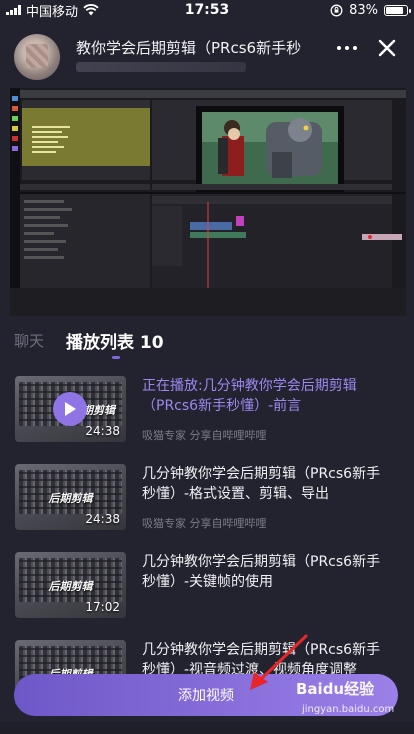 The width and height of the screenshot is (414, 734). I want to click on play-icon, so click(70, 409).